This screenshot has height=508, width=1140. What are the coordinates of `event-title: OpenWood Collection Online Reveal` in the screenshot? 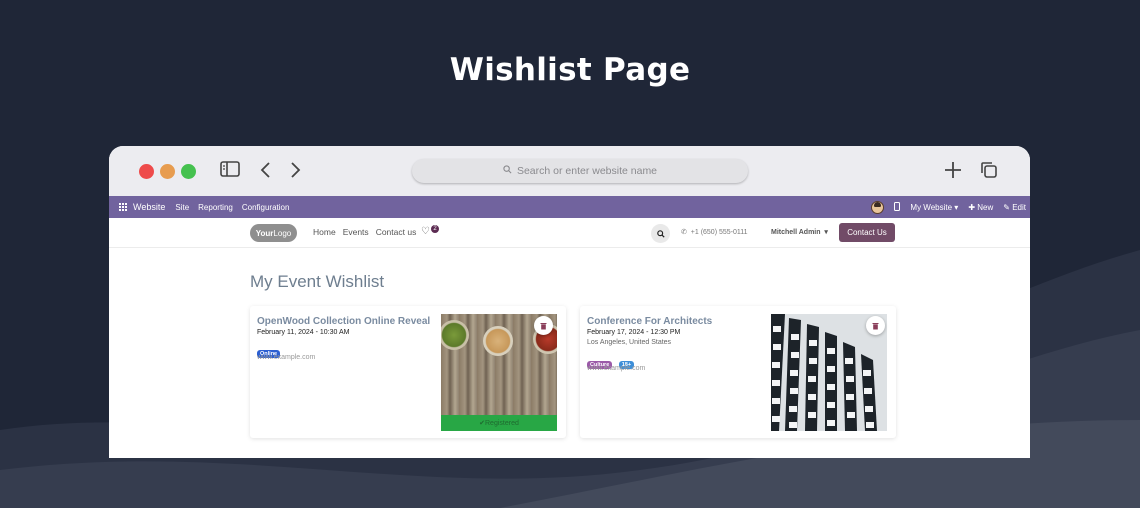 It's located at (343, 321).